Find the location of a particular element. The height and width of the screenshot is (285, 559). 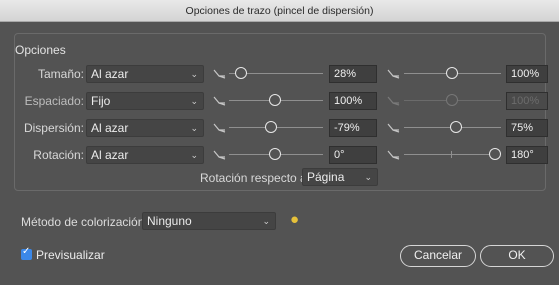

scatter-max-field: 75% is located at coordinates (527, 128).